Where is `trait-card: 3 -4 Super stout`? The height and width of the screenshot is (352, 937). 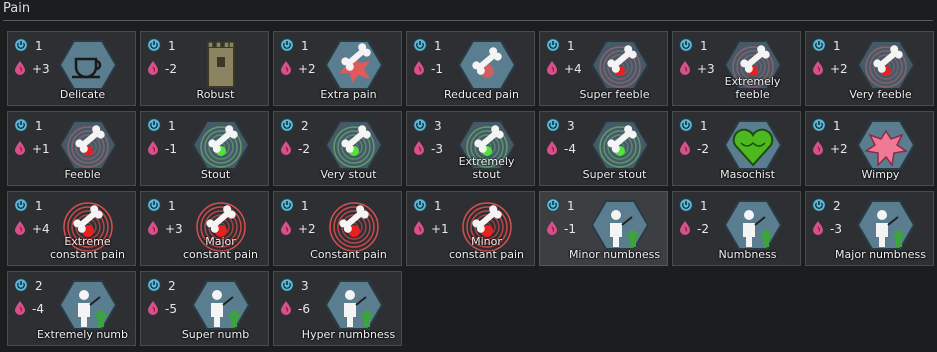 trait-card: 3 -4 Super stout is located at coordinates (603, 148).